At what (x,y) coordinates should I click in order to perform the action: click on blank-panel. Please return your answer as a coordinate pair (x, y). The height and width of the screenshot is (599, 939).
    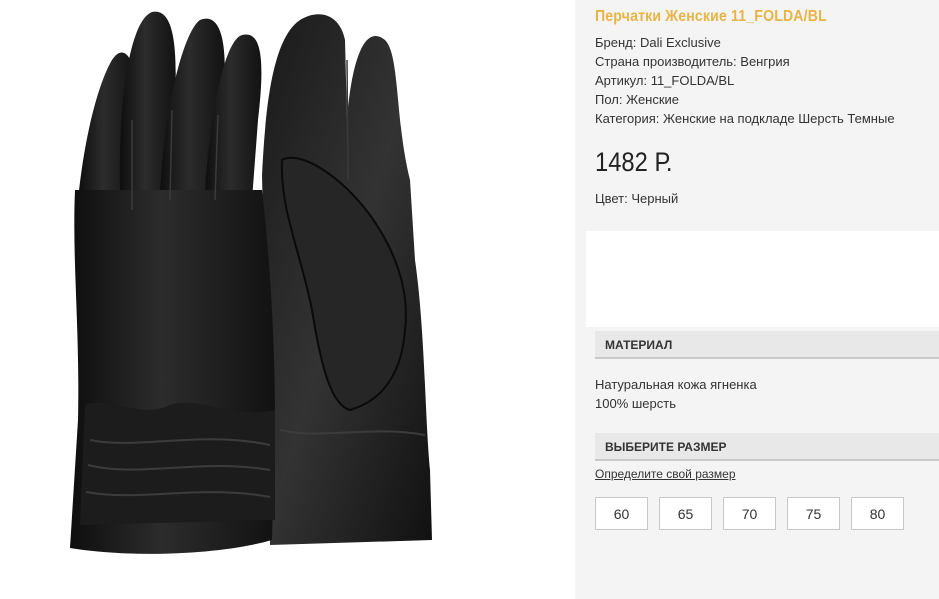
    Looking at the image, I should click on (762, 279).